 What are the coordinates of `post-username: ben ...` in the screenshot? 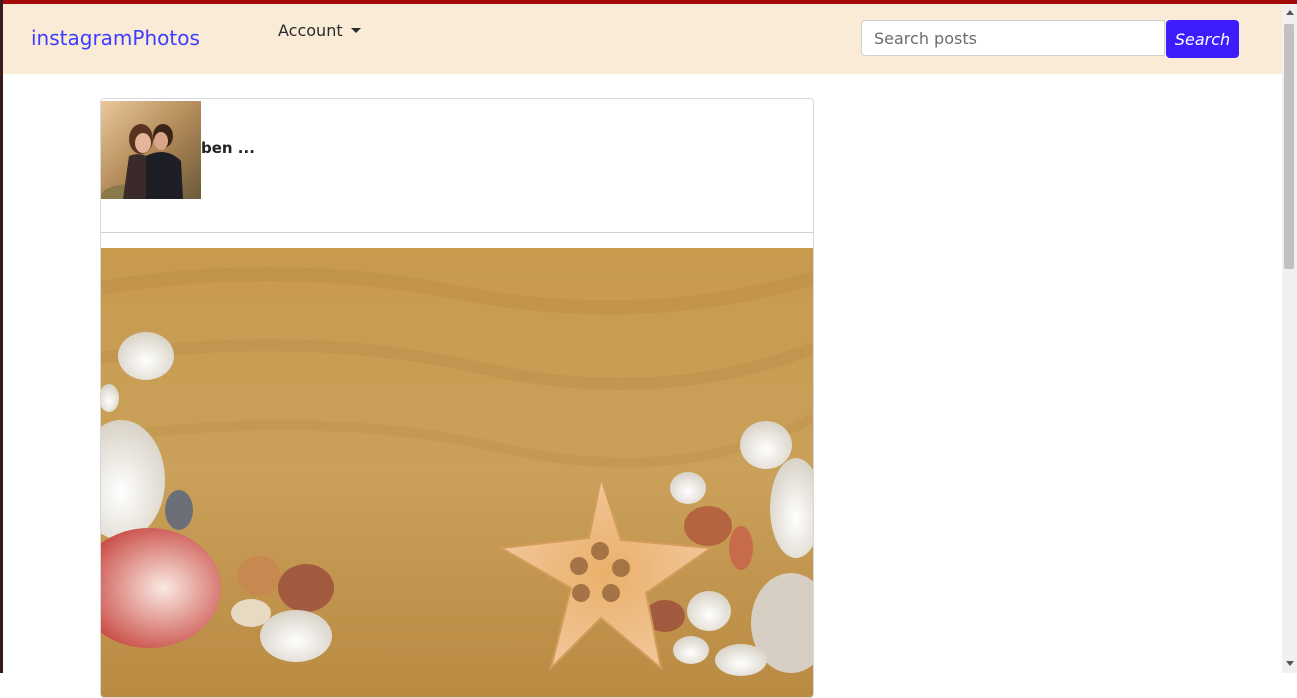 It's located at (228, 148).